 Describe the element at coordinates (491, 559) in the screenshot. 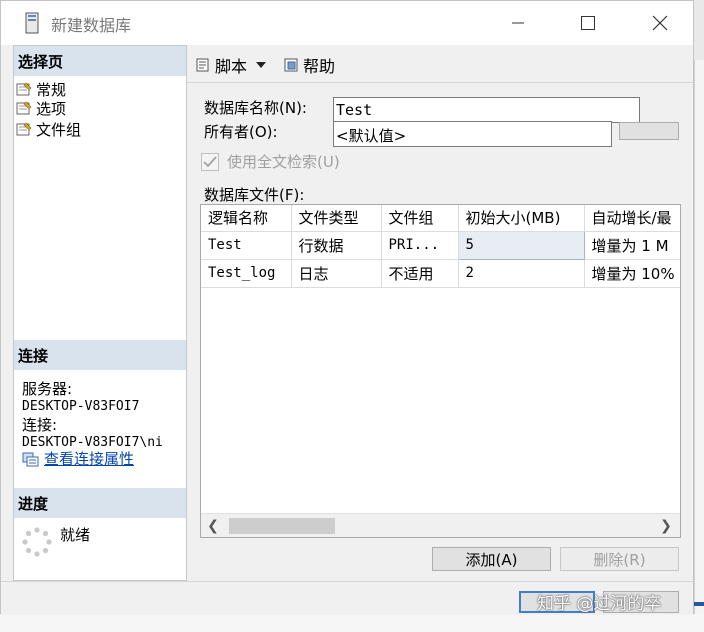

I see `add-button: 添加(A)` at that location.